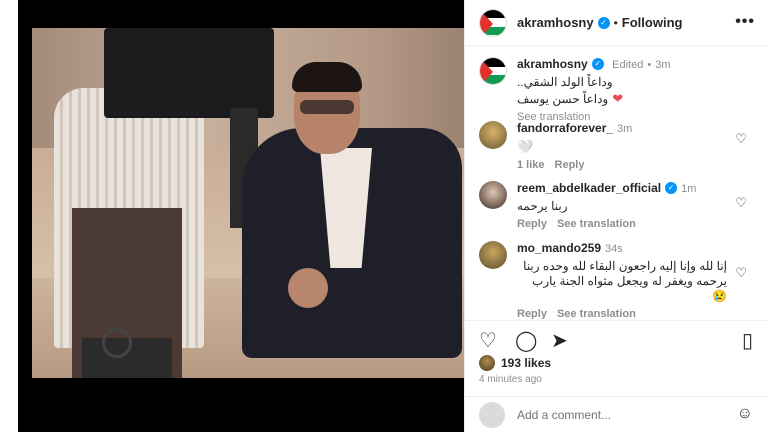 This screenshot has width=768, height=432. I want to click on caption-edited: Edited, so click(628, 65).